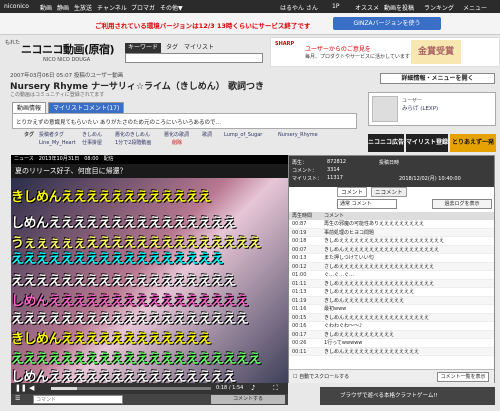 The image size is (500, 411). What do you see at coordinates (299, 275) in the screenshot?
I see `comment-time: 01:00` at bounding box center [299, 275].